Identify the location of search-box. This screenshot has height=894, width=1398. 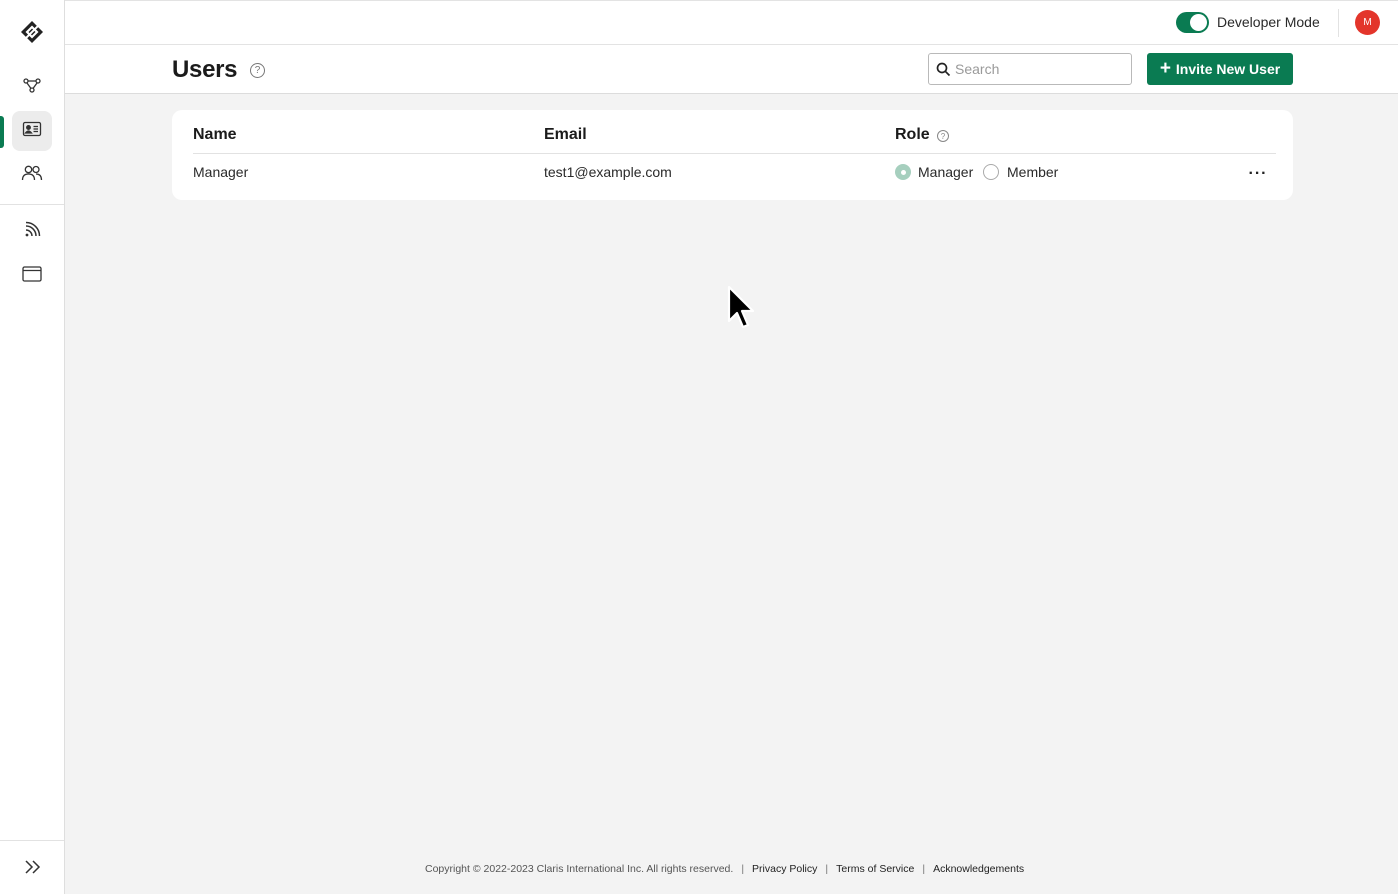
(1030, 69).